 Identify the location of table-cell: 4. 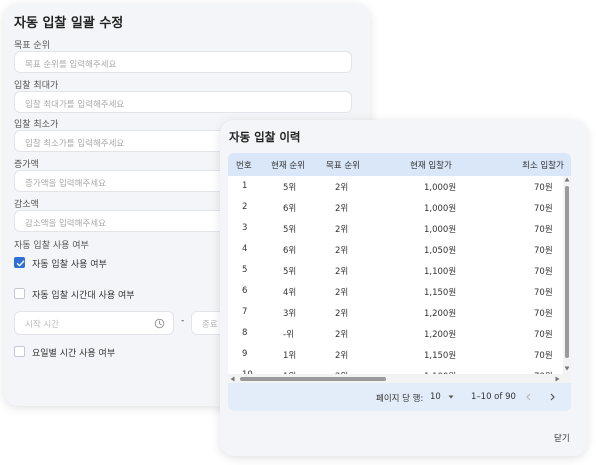
(245, 249).